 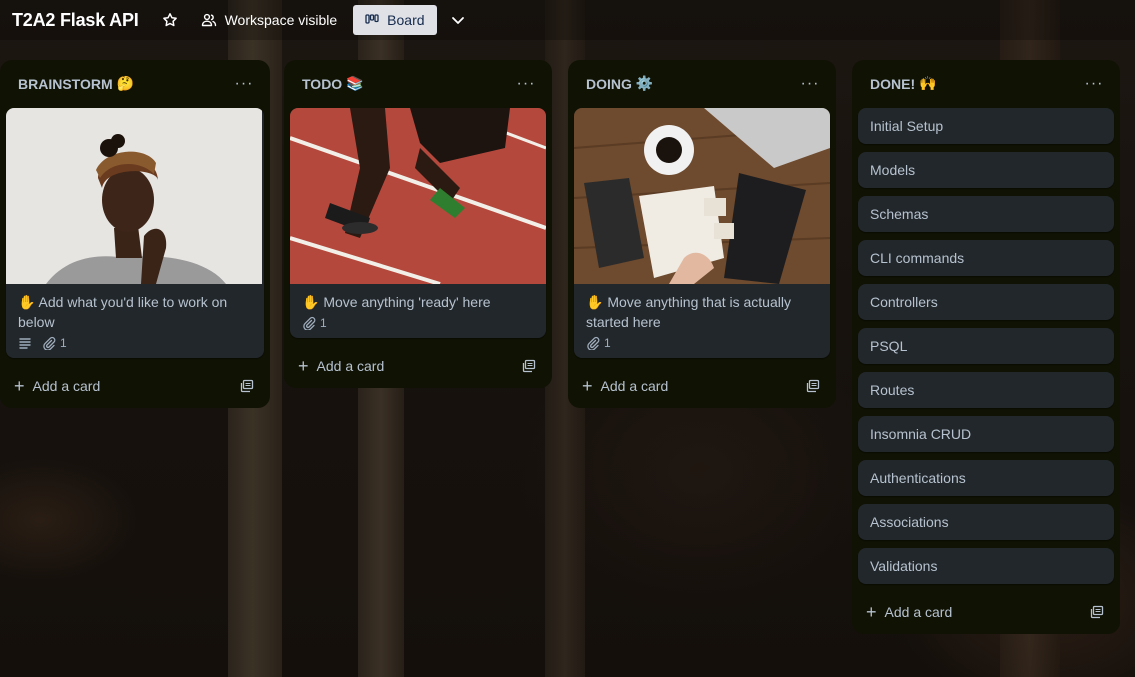 I want to click on card: CLI commands, so click(x=986, y=258).